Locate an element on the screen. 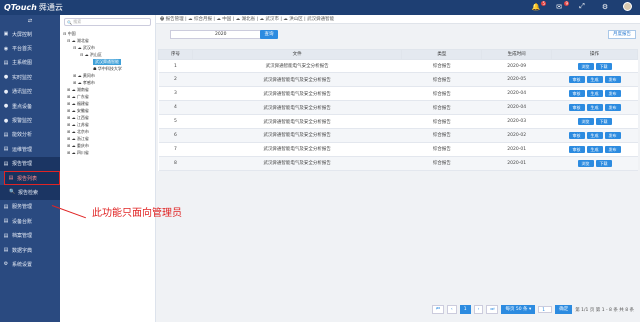  table-row: 3 武汉舜通智能电气及安全分析报告 综合报告 2020-04 审核 生成 发布 is located at coordinates (398, 94).